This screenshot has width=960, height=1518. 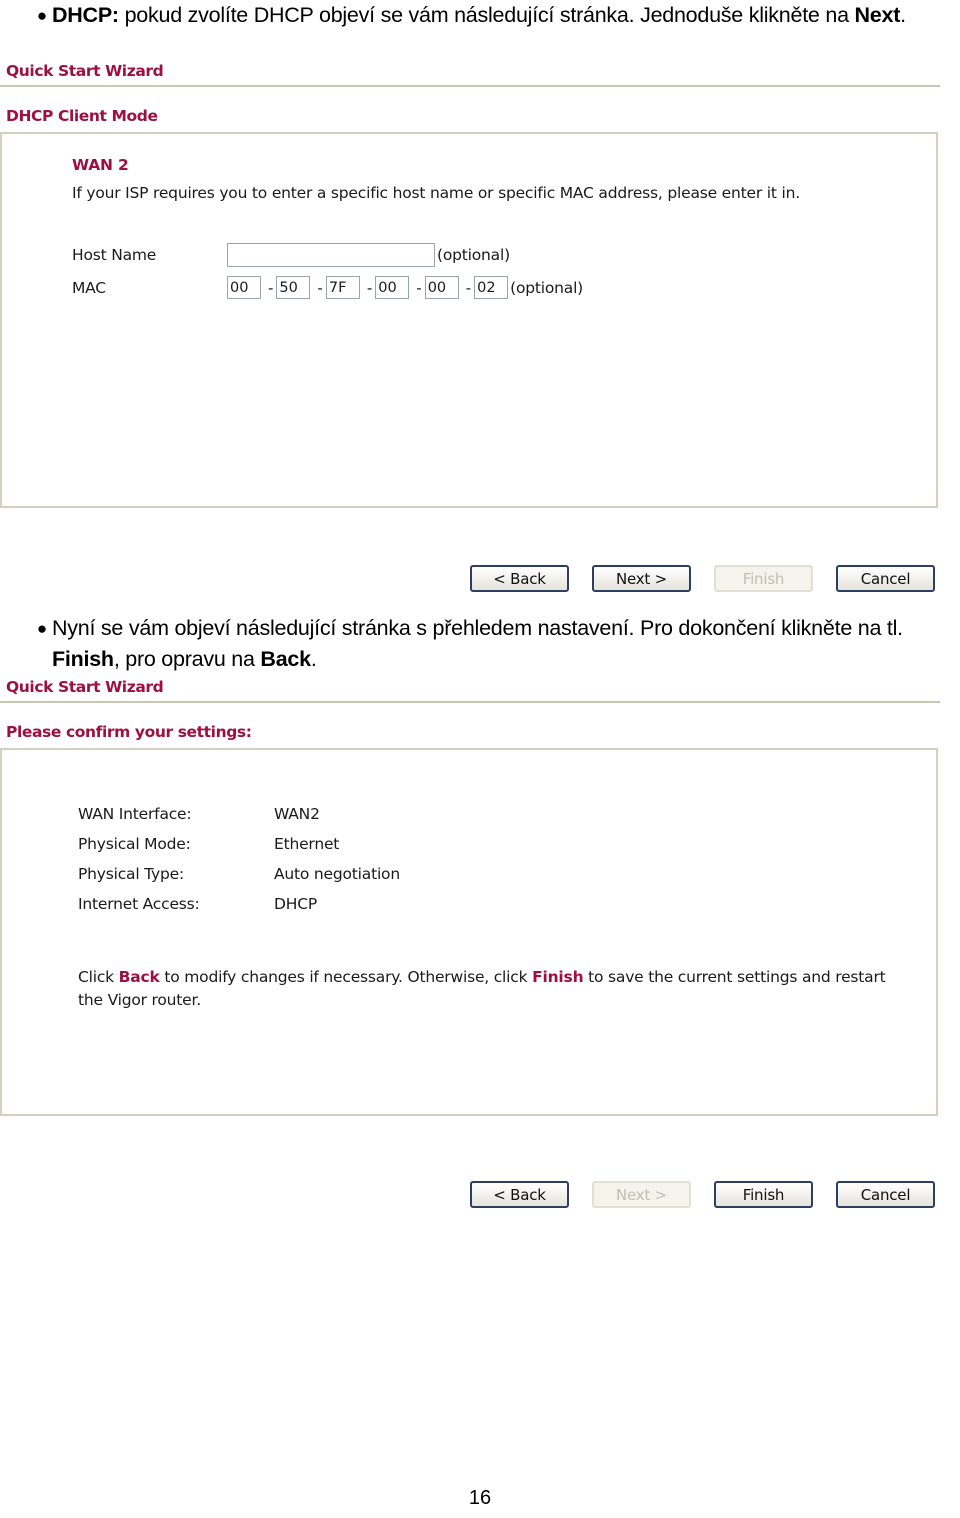 What do you see at coordinates (473, 255) in the screenshot?
I see `host-name-optional-label: (optional)` at bounding box center [473, 255].